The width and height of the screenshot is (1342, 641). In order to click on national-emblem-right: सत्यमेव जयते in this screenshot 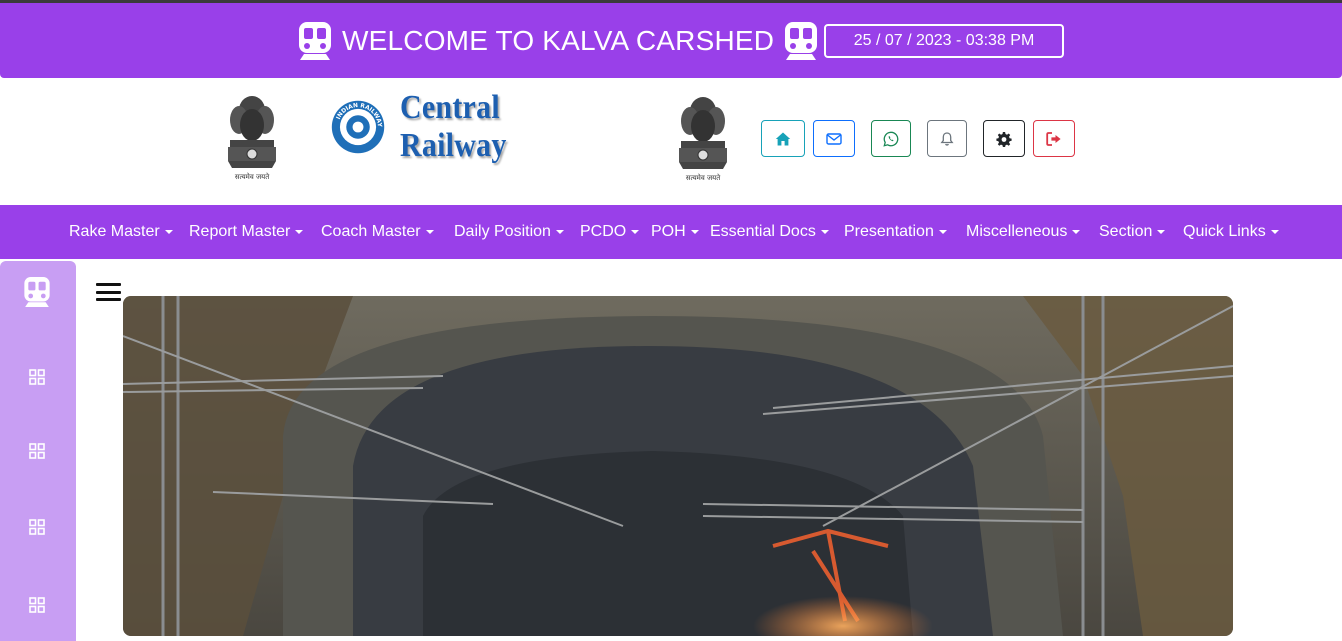, I will do `click(703, 139)`.